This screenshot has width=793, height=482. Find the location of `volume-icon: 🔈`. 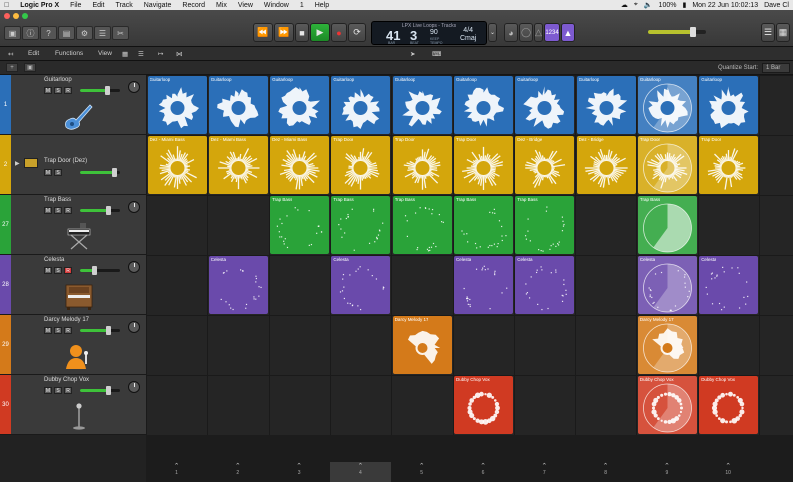

volume-icon: 🔈 is located at coordinates (648, 5).